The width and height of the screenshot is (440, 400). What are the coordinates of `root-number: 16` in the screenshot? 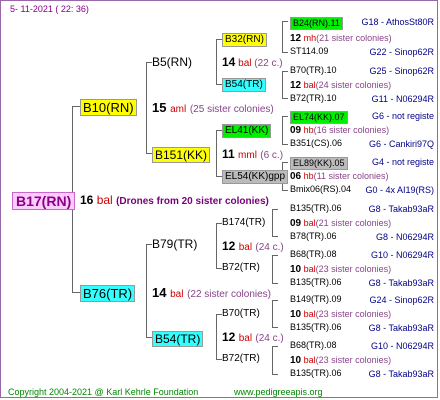 It's located at (87, 200).